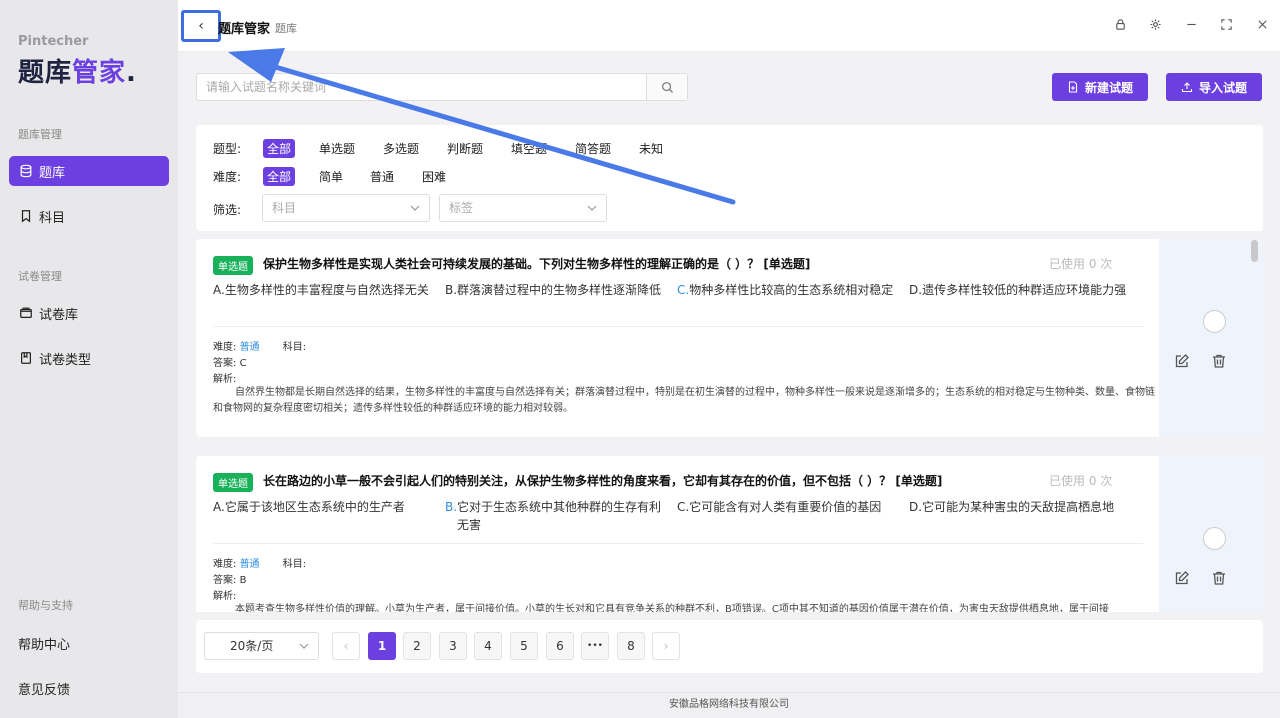  Describe the element at coordinates (244, 29) in the screenshot. I see `page-title: 题库管家` at that location.